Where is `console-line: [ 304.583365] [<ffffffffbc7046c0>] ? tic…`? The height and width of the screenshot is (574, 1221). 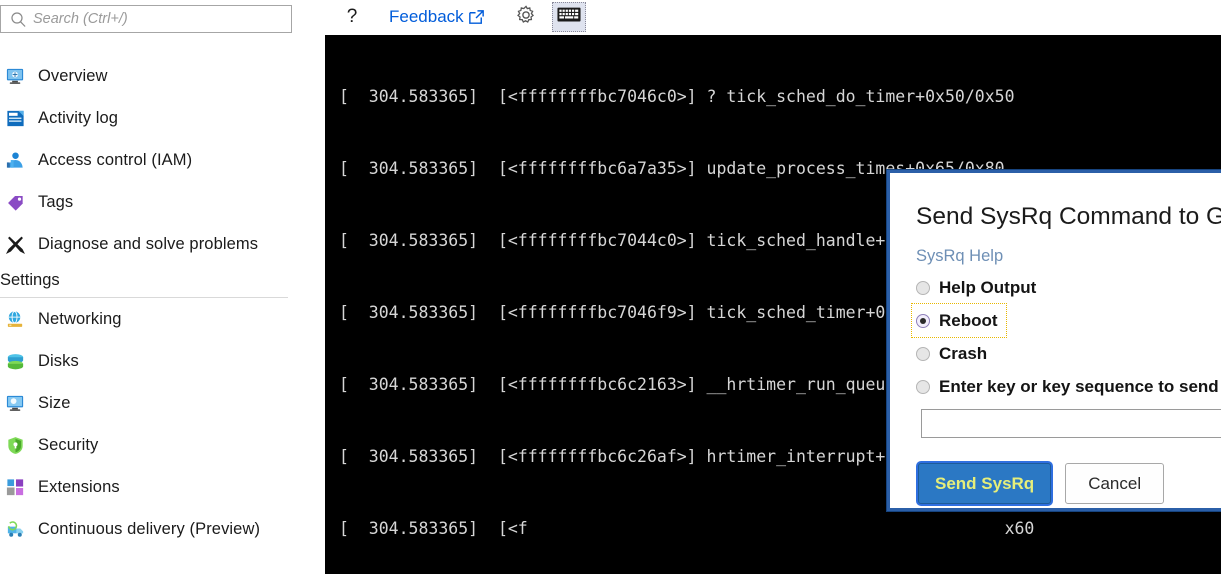
console-line: [ 304.583365] [<ffffffffbc7046c0>] ? tic… is located at coordinates (677, 96).